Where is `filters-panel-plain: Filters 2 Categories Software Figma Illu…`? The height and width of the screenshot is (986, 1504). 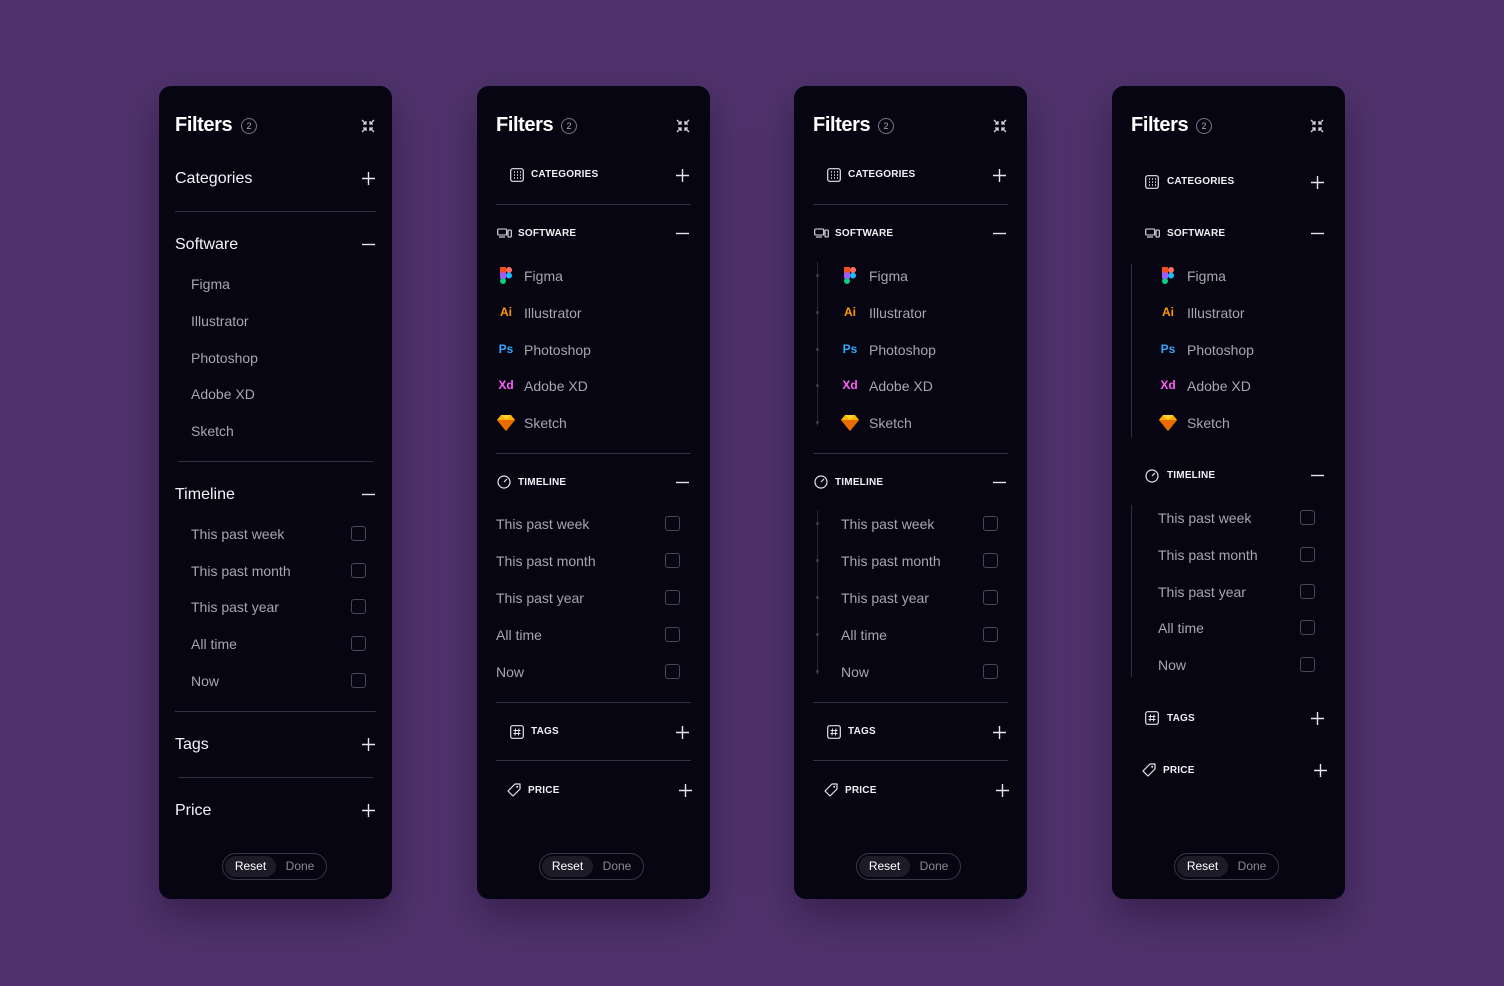 filters-panel-plain: Filters 2 Categories Software Figma Illu… is located at coordinates (275, 492).